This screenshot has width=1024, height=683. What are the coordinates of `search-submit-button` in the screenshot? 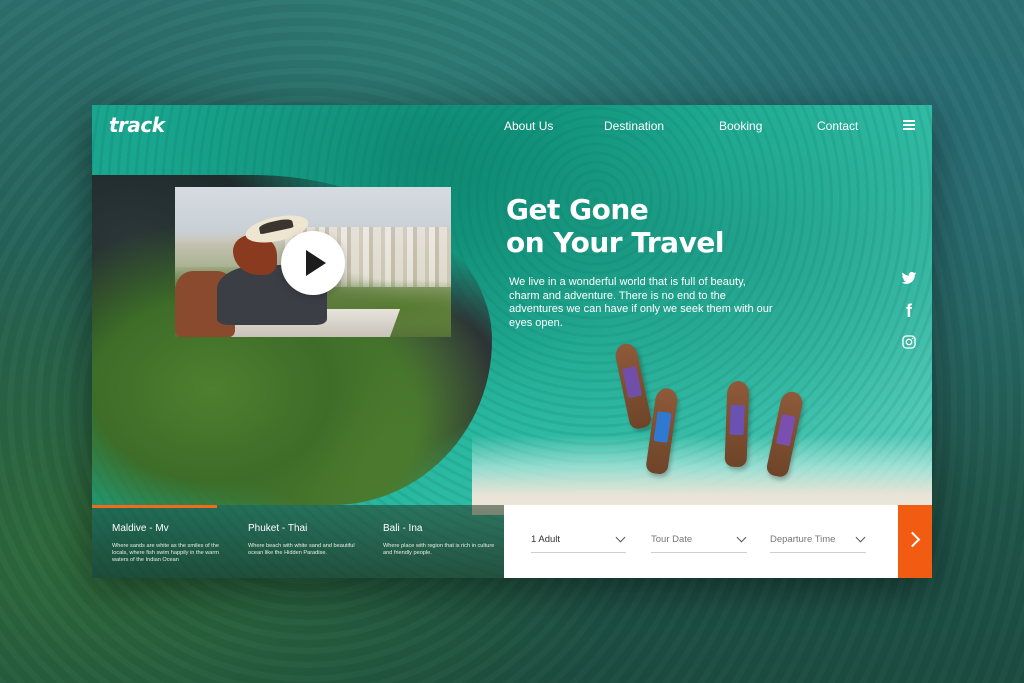 It's located at (915, 541).